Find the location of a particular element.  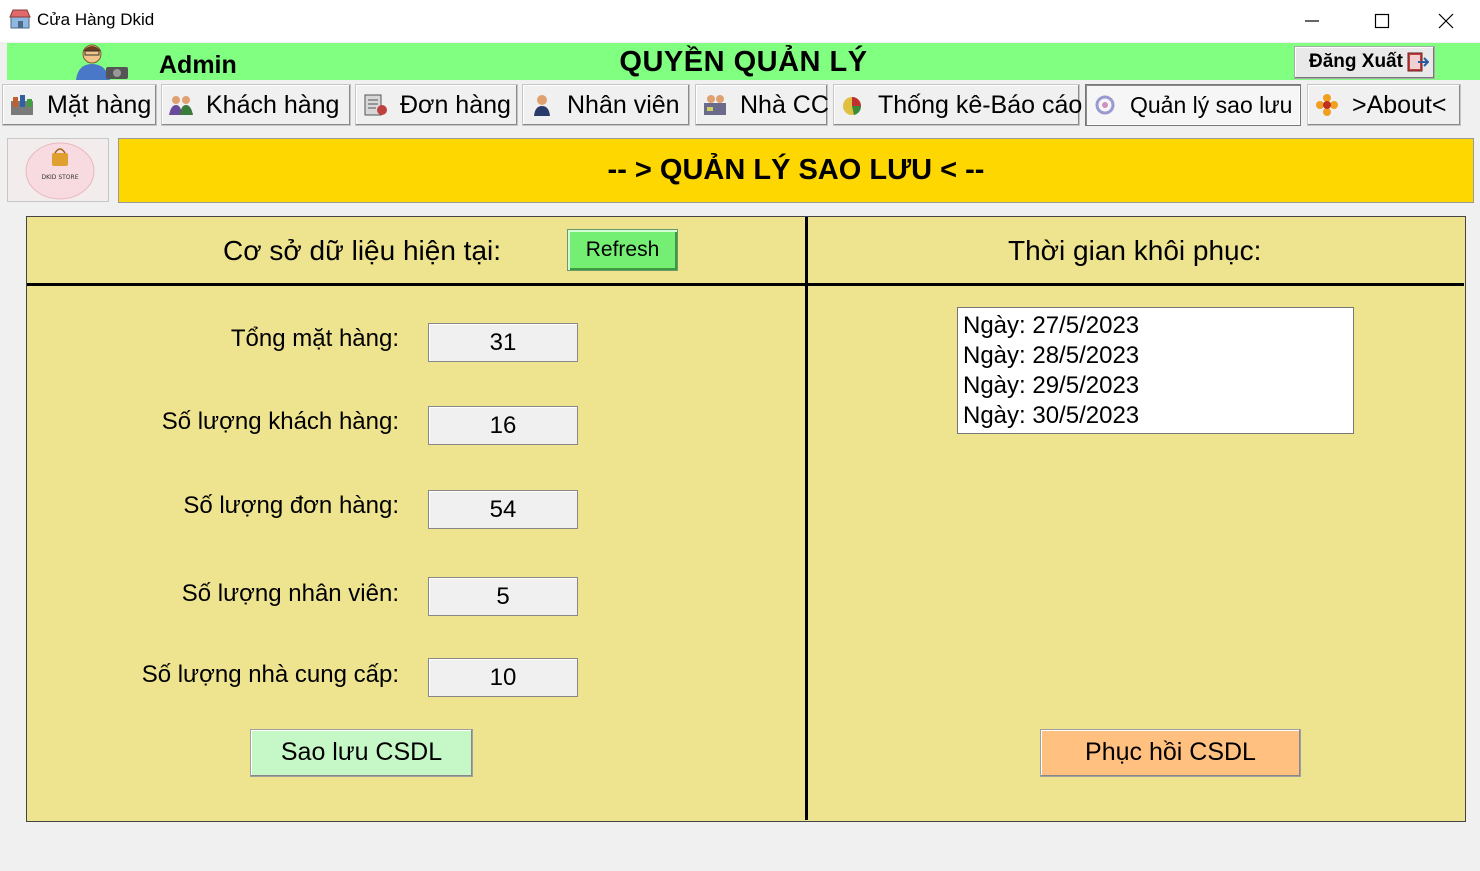

page-banner: -- > QUẢN LÝ SAO LƯU < -- is located at coordinates (796, 170).